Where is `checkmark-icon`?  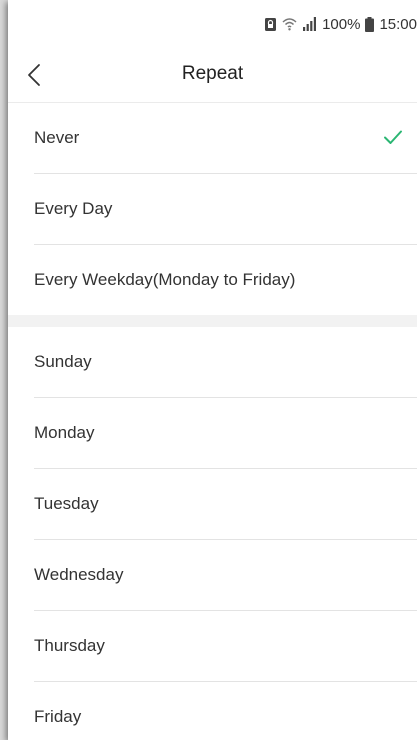 checkmark-icon is located at coordinates (393, 137).